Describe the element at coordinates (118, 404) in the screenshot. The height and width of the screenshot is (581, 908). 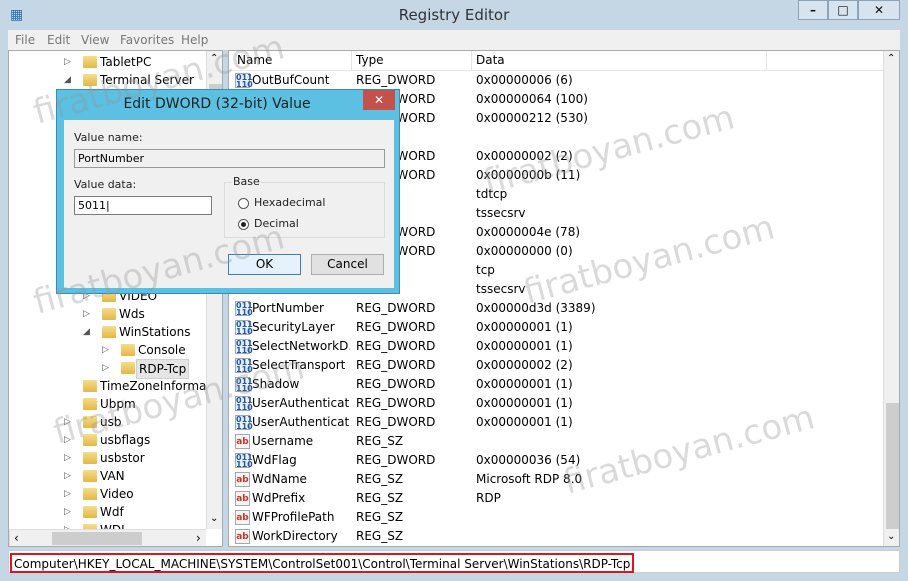
I see `tree-item-label: Ubpm` at that location.